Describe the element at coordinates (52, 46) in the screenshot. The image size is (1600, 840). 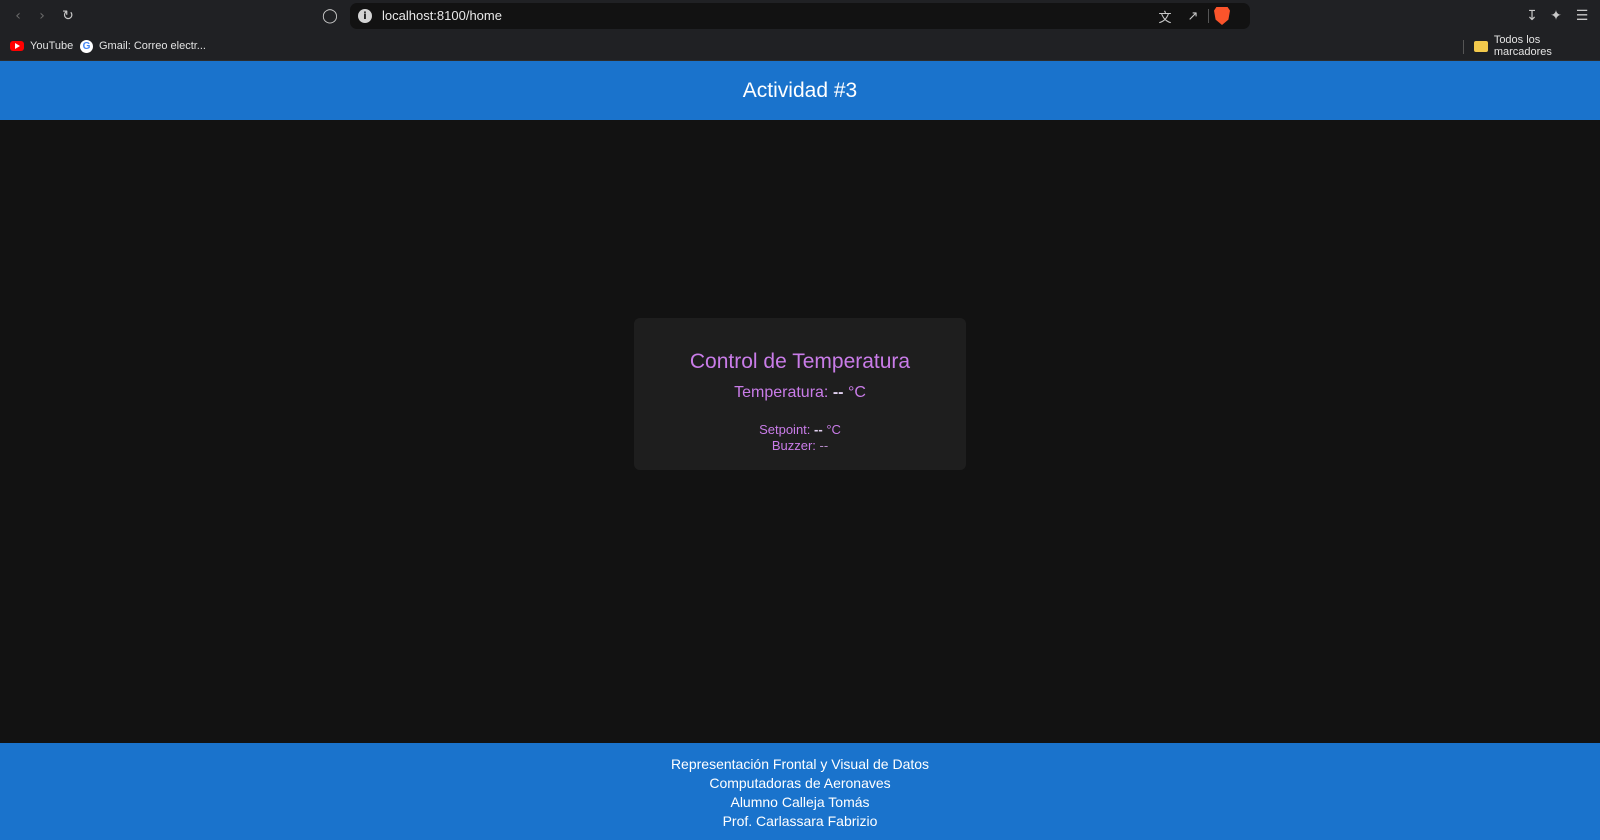
I see `bookmark-label: YouTube` at that location.